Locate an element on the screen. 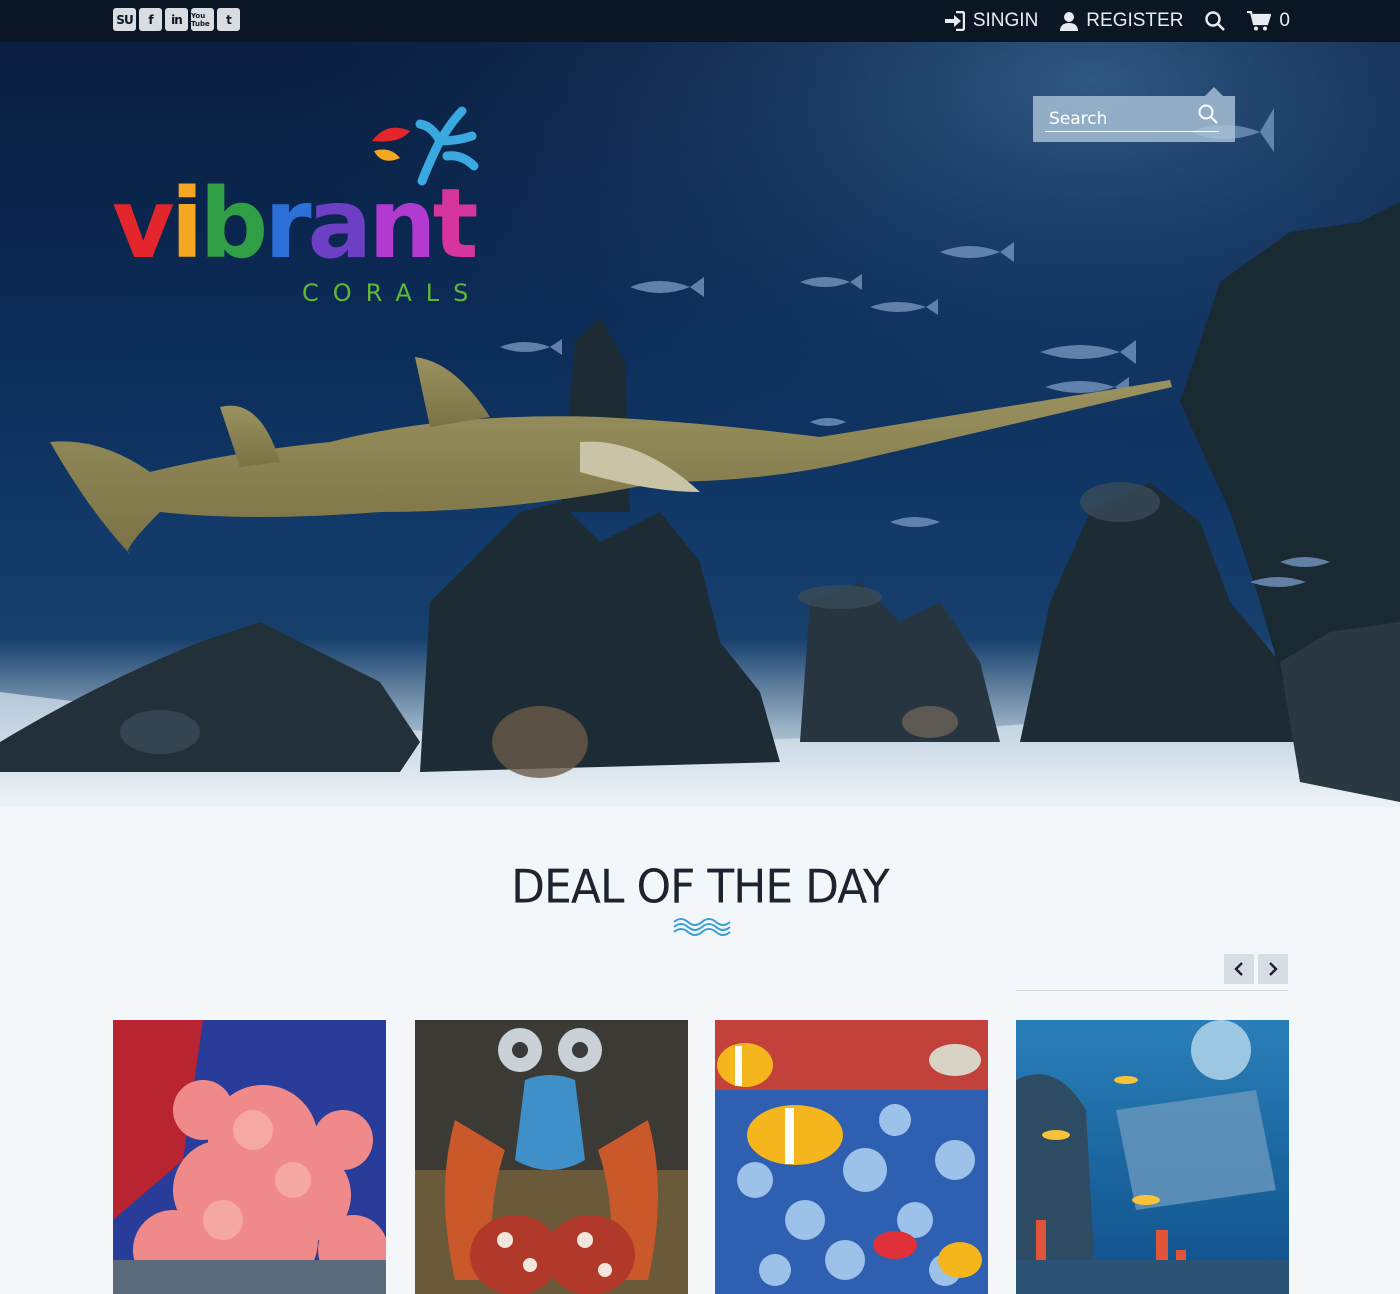  cart-count: 0 is located at coordinates (1284, 20).